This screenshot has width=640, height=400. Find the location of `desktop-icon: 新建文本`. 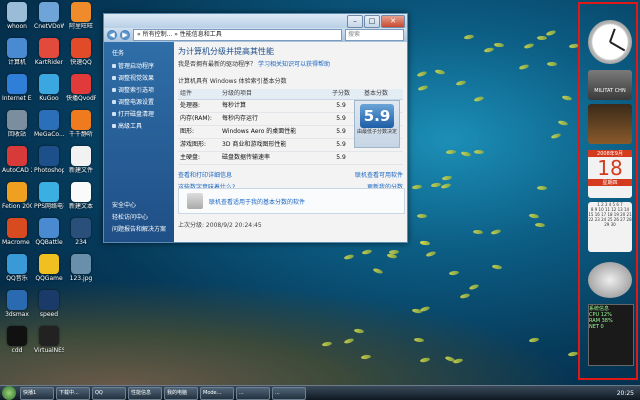

desktop-icon: 新建文本 is located at coordinates (81, 196).